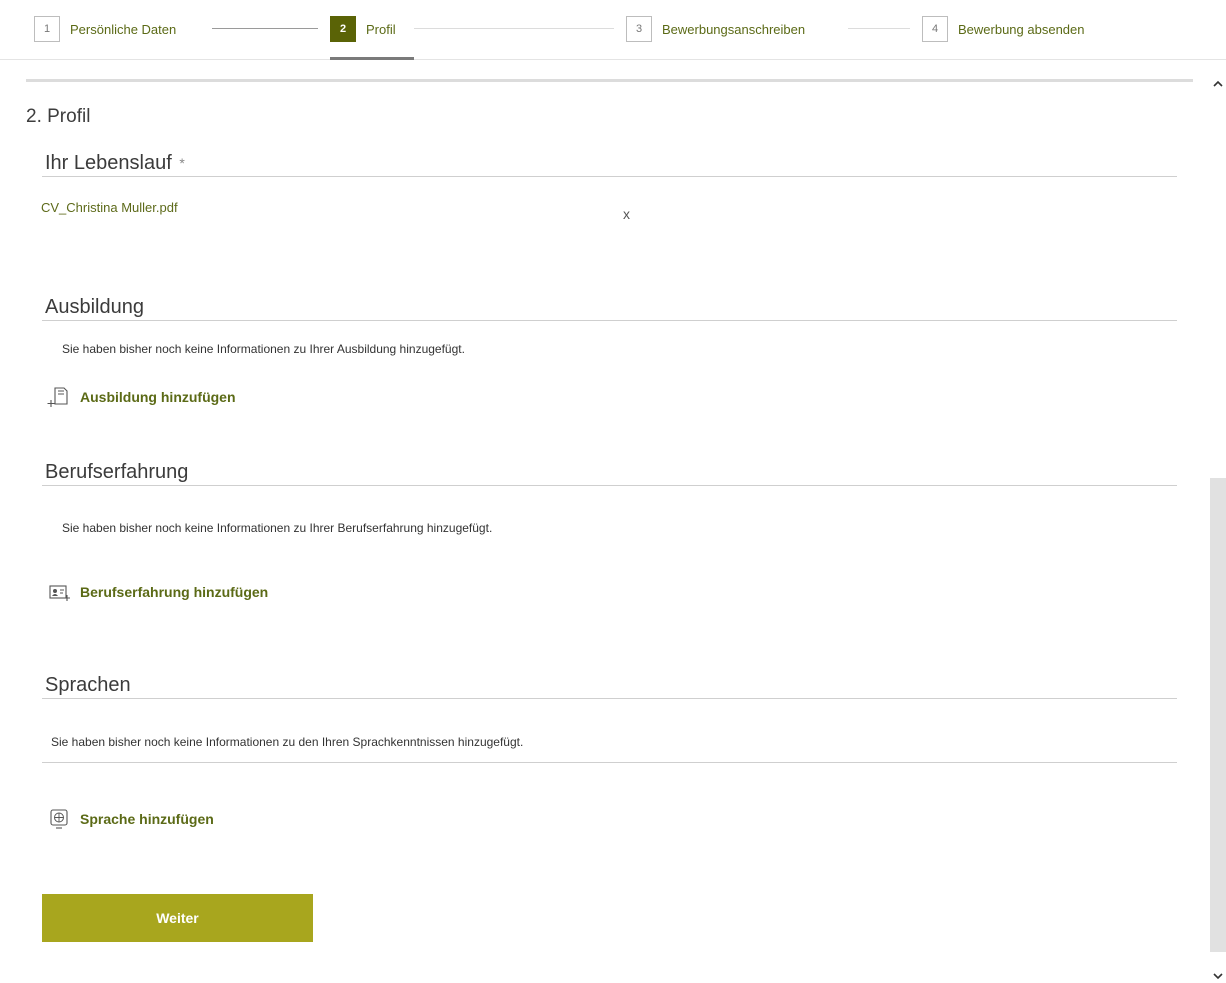 This screenshot has width=1226, height=983. I want to click on step-submit: 4 Bewerbung absenden, so click(1003, 29).